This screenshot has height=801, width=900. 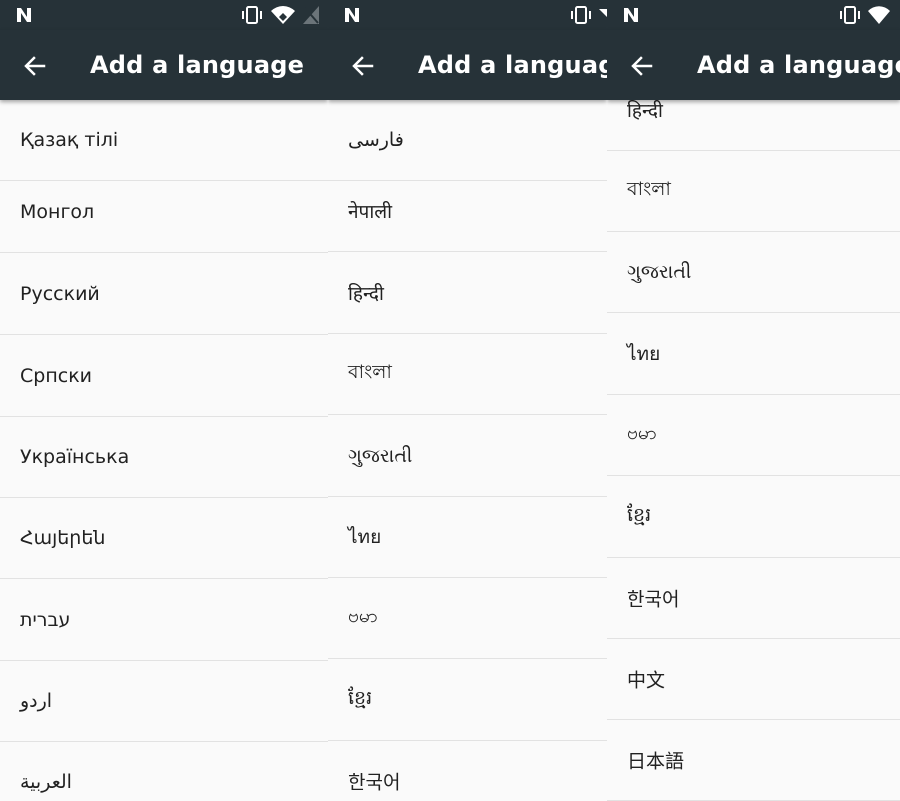 What do you see at coordinates (164, 140) in the screenshot?
I see `language-item: Қазақ тілі` at bounding box center [164, 140].